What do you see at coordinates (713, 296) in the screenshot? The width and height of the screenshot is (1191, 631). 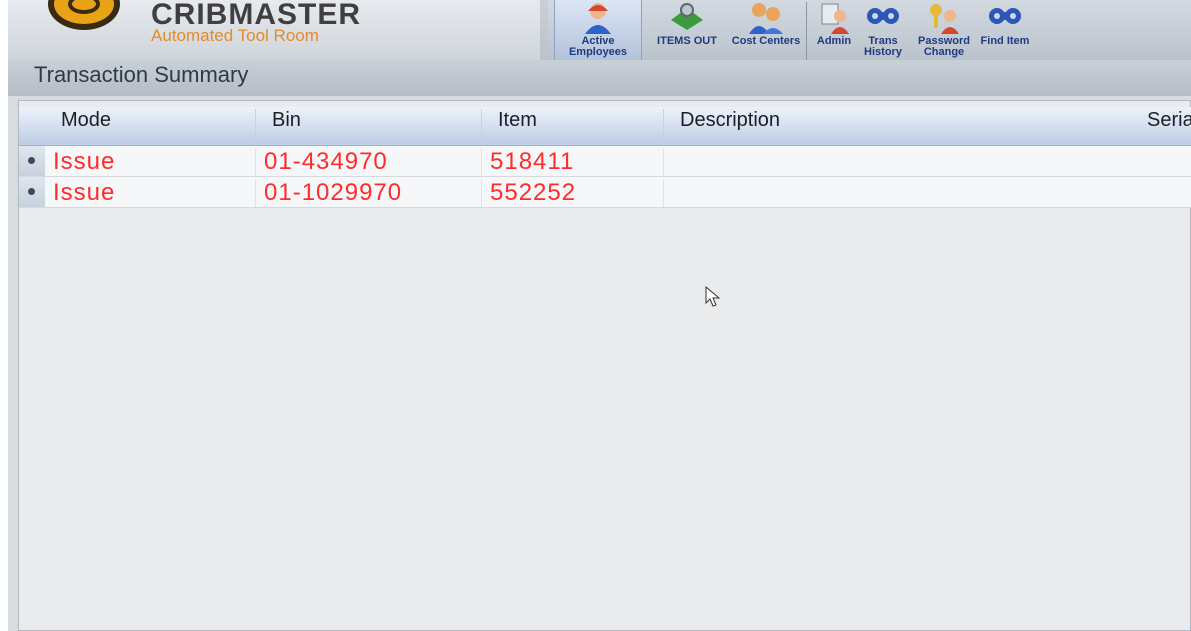 I see `mouse-pointer-icon` at bounding box center [713, 296].